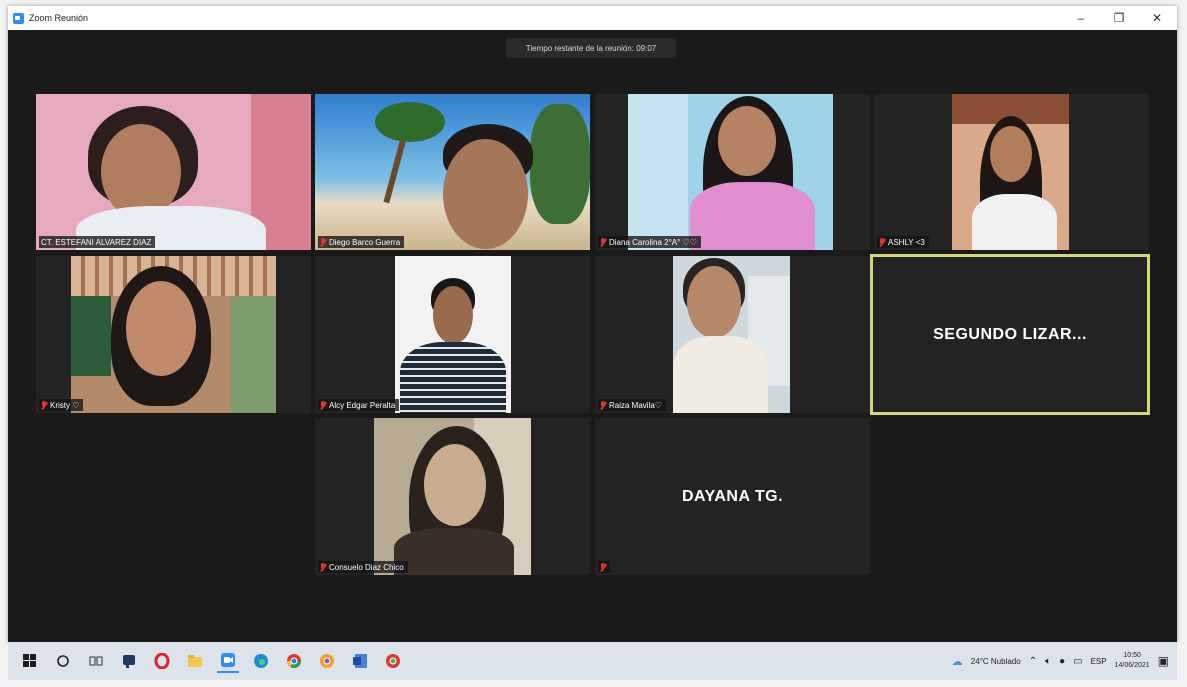  I want to click on participant-tile: Kristy ♡, so click(173, 334).